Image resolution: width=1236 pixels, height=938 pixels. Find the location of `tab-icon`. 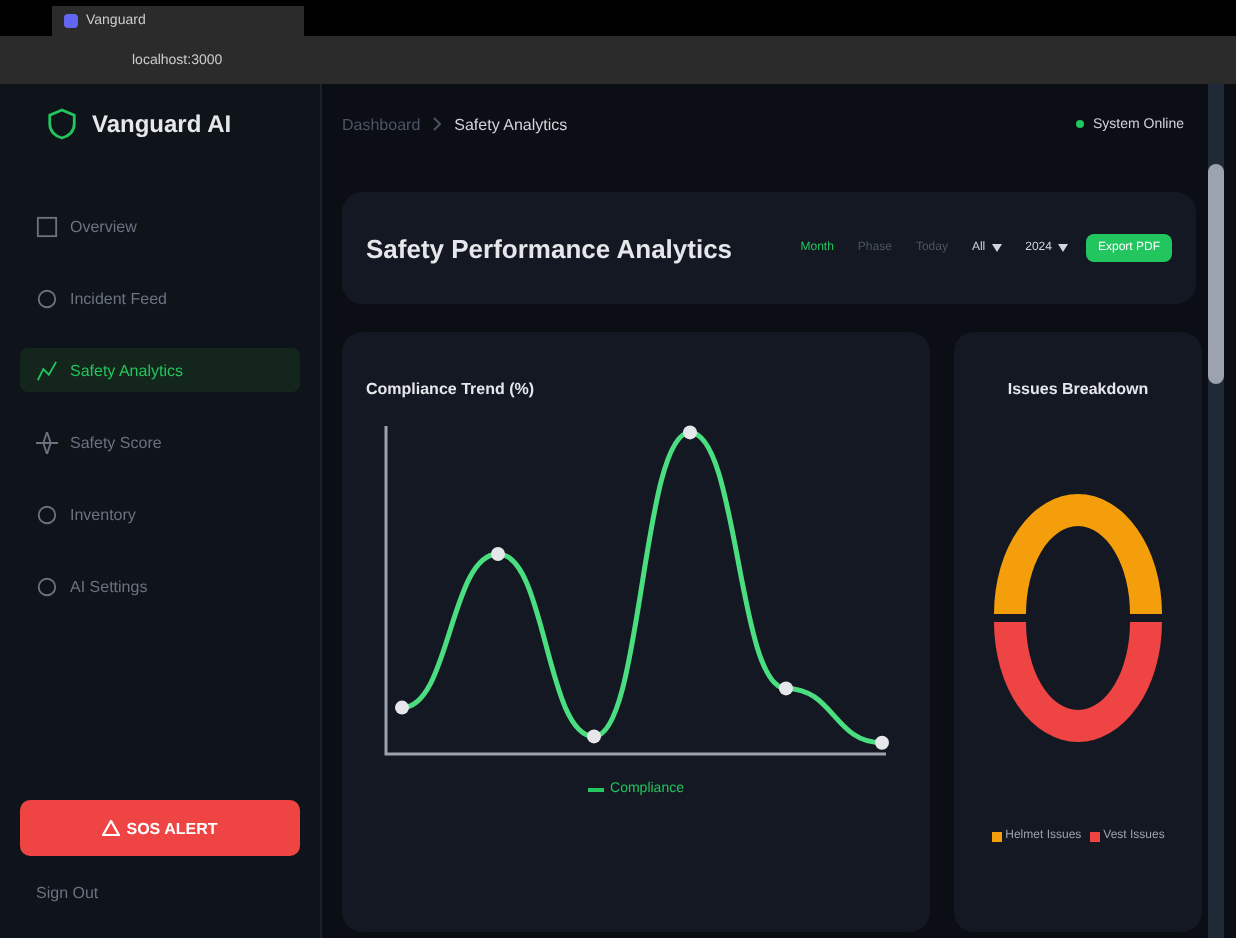

tab-icon is located at coordinates (71, 21).